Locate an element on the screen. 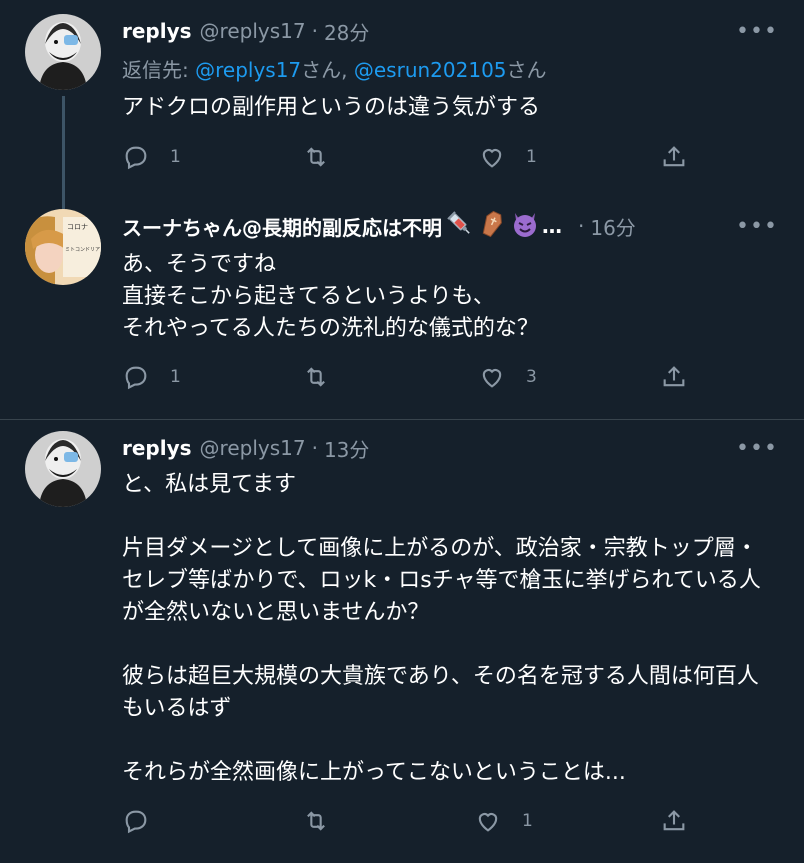  timestamp: 13分 is located at coordinates (346, 448).